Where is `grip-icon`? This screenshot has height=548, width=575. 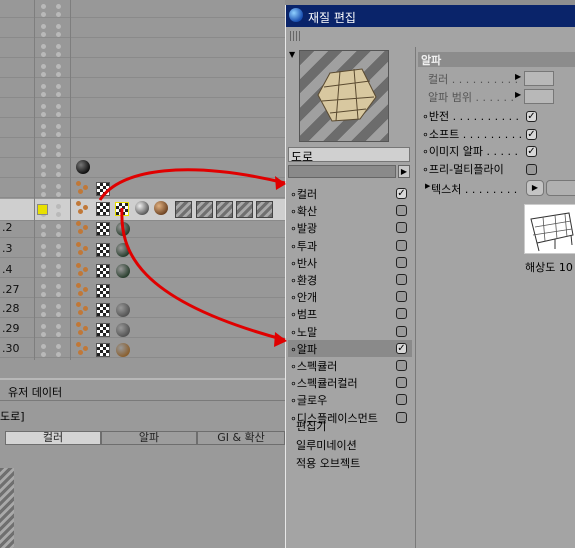
grip-icon is located at coordinates (296, 36).